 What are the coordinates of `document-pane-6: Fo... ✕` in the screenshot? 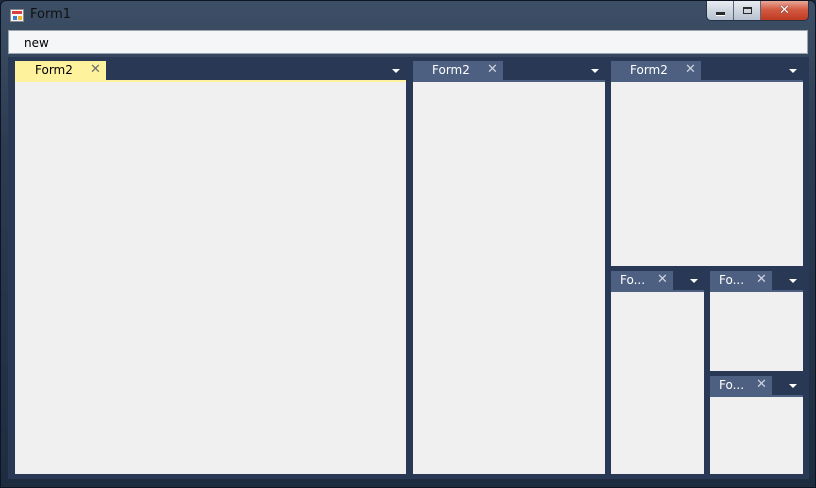 It's located at (756, 425).